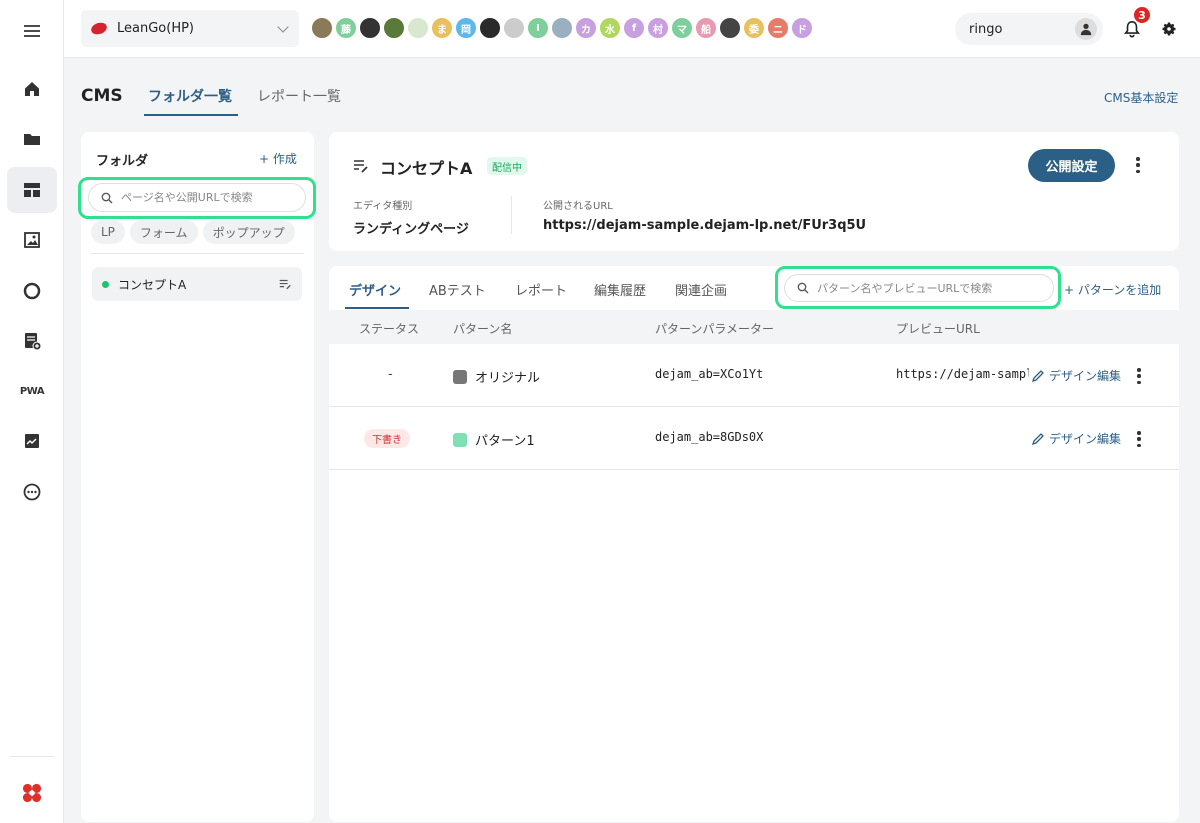 The height and width of the screenshot is (823, 1200). Describe the element at coordinates (1029, 29) in the screenshot. I see `user-menu: ringo` at that location.